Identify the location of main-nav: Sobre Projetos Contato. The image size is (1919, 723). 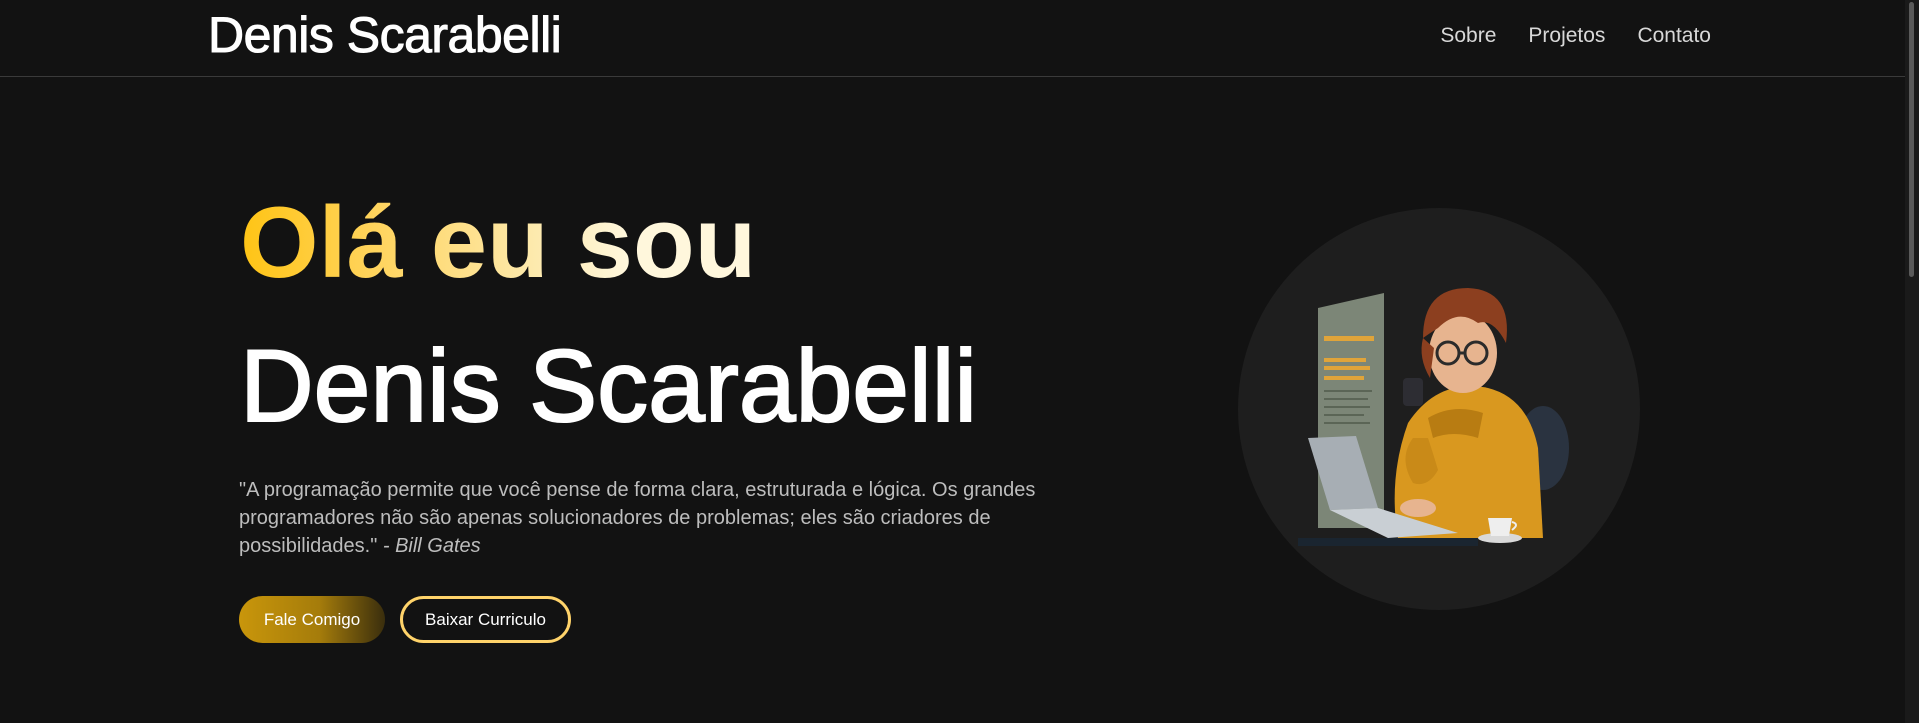
(1575, 36).